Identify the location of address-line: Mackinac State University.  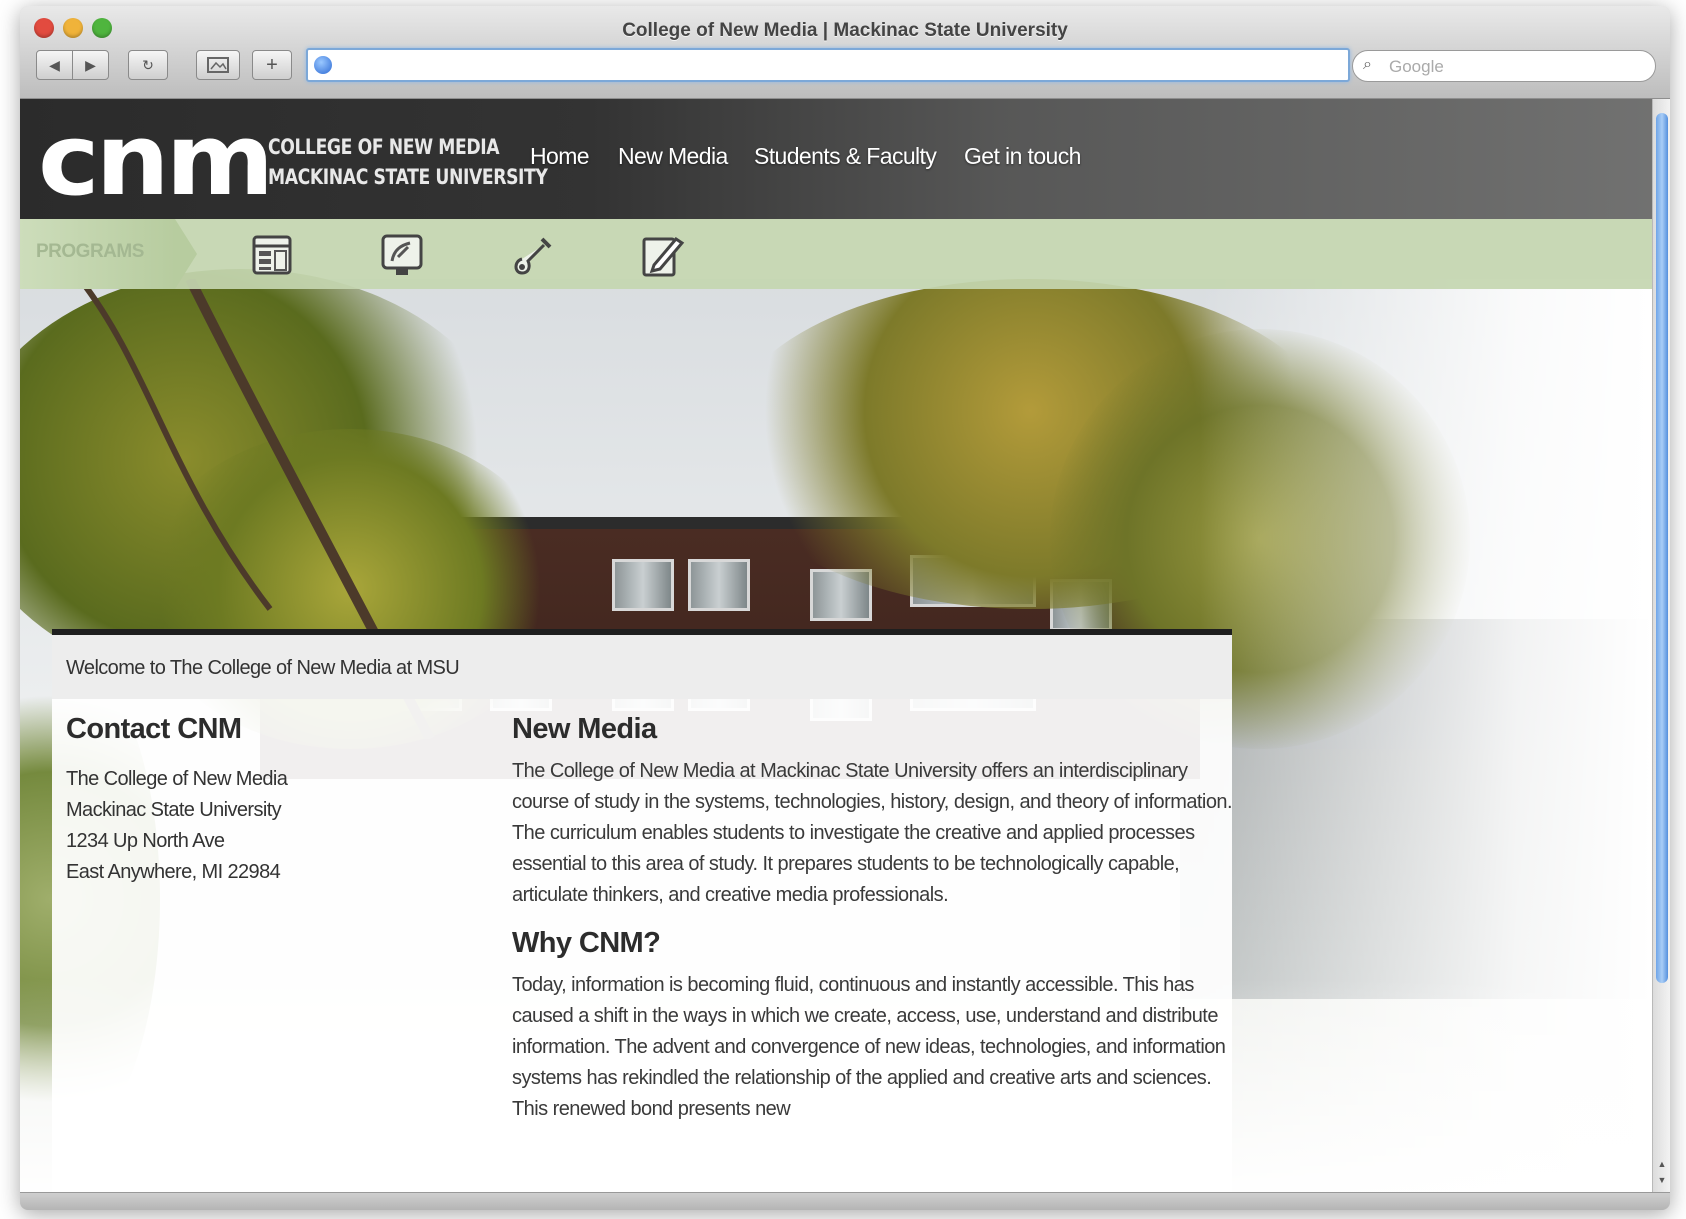
(174, 810).